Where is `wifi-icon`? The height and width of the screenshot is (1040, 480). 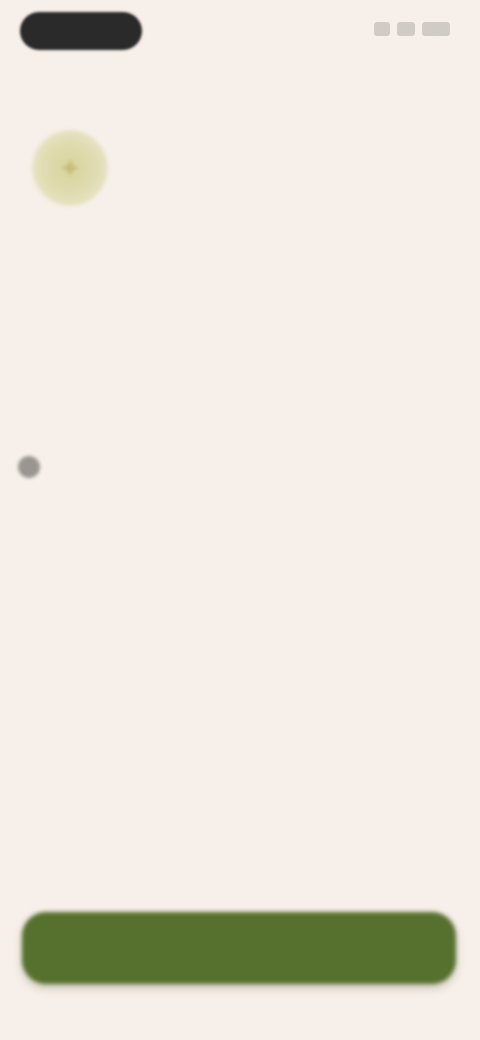 wifi-icon is located at coordinates (406, 29).